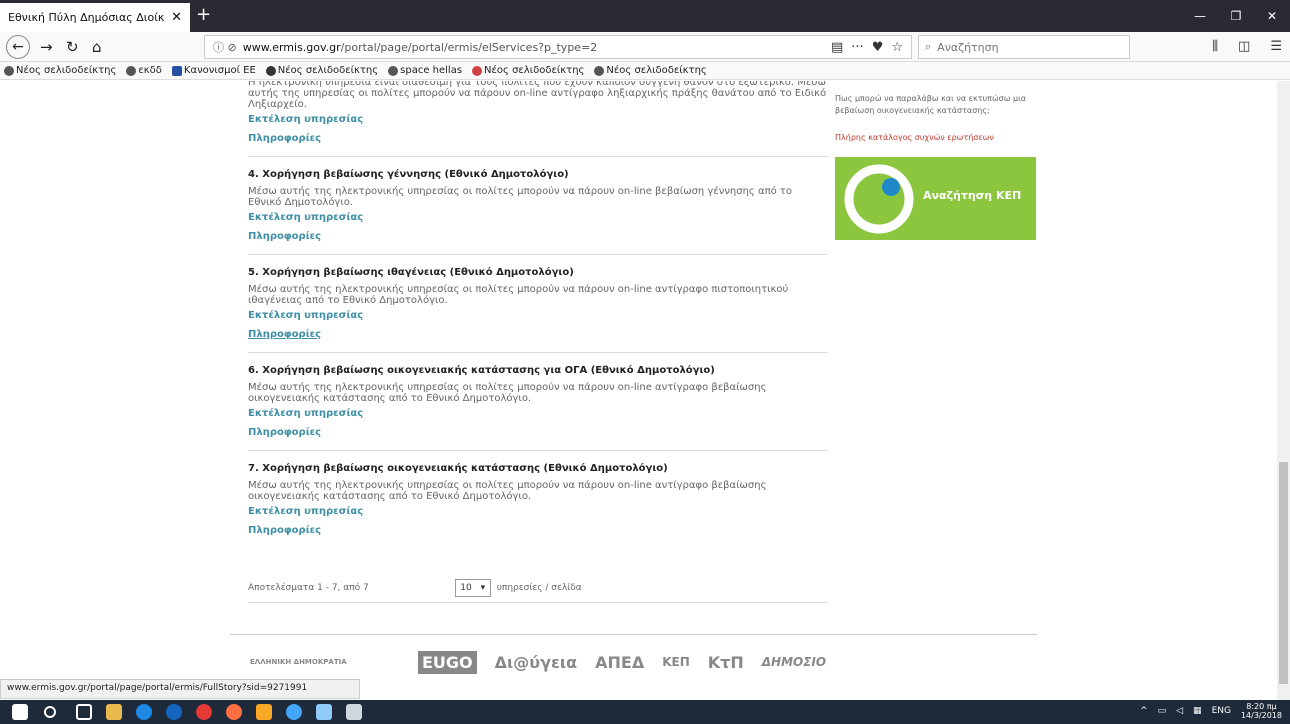 The image size is (1290, 724). I want to click on footer-divider, so click(633, 634).